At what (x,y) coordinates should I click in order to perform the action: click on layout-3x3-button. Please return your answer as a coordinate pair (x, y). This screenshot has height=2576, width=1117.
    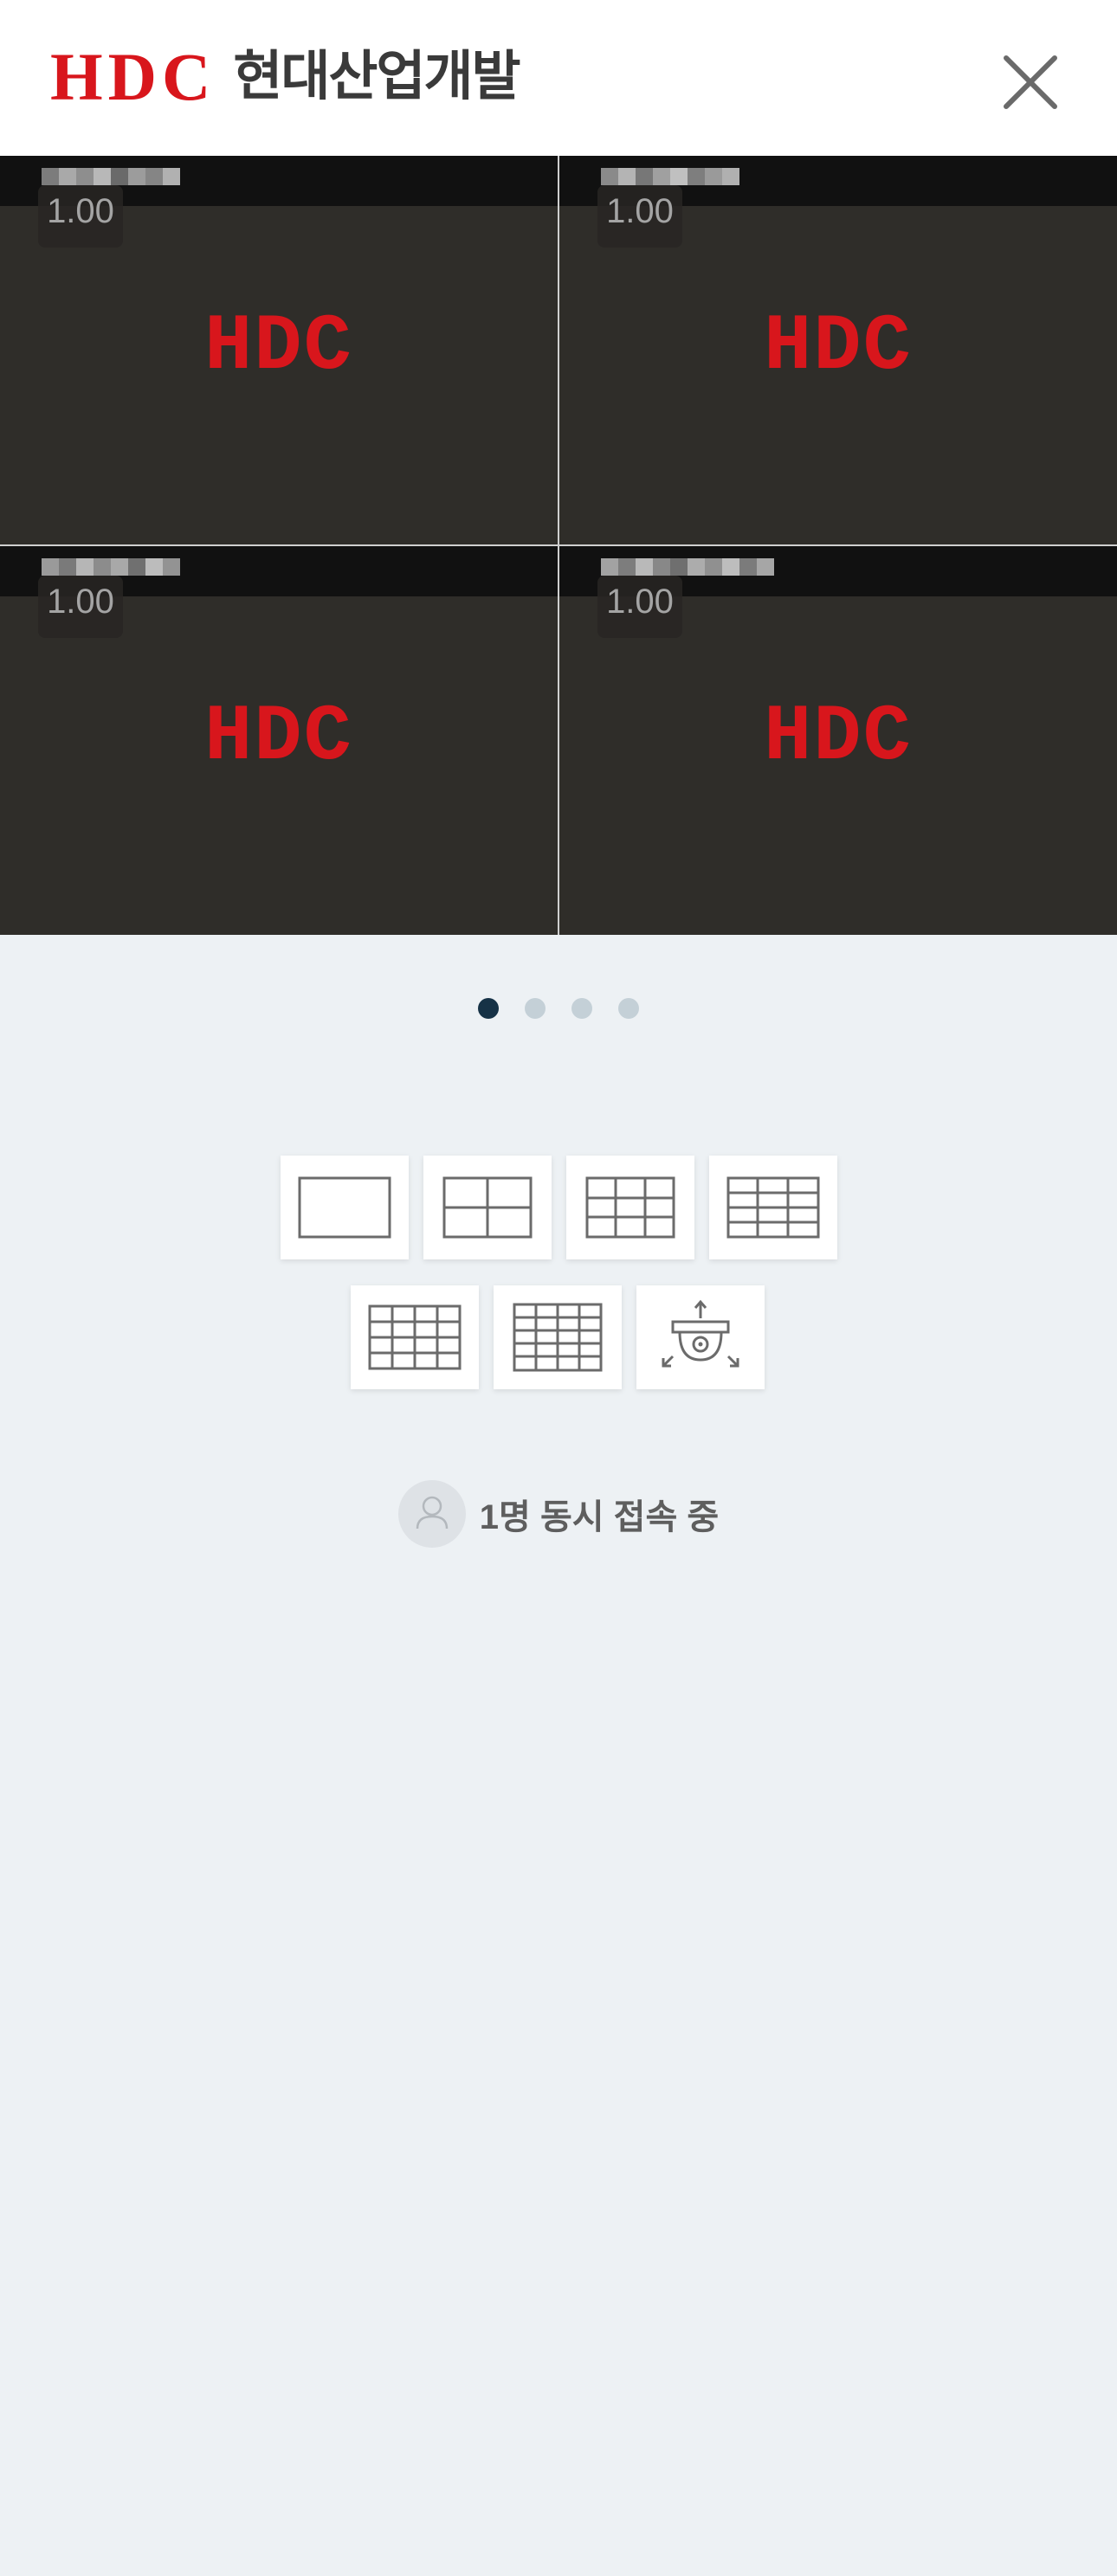
    Looking at the image, I should click on (630, 1207).